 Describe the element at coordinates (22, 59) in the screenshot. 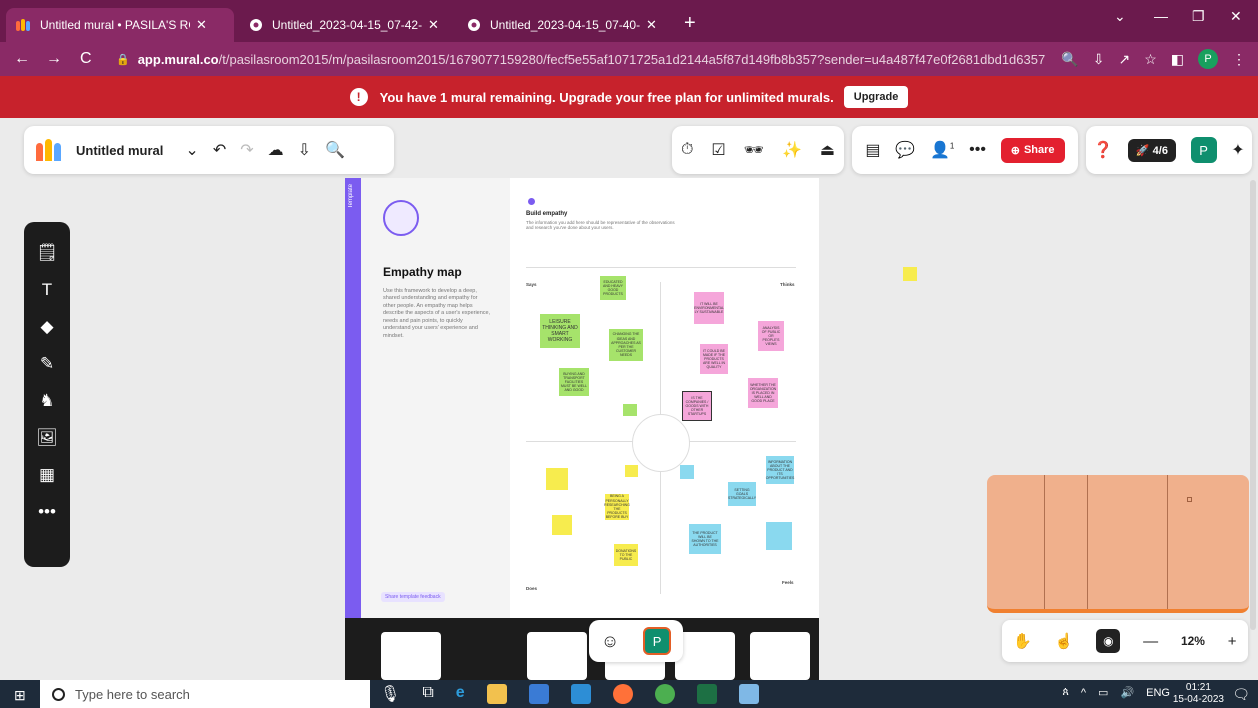

I see `back-arrow-icon: ←` at that location.